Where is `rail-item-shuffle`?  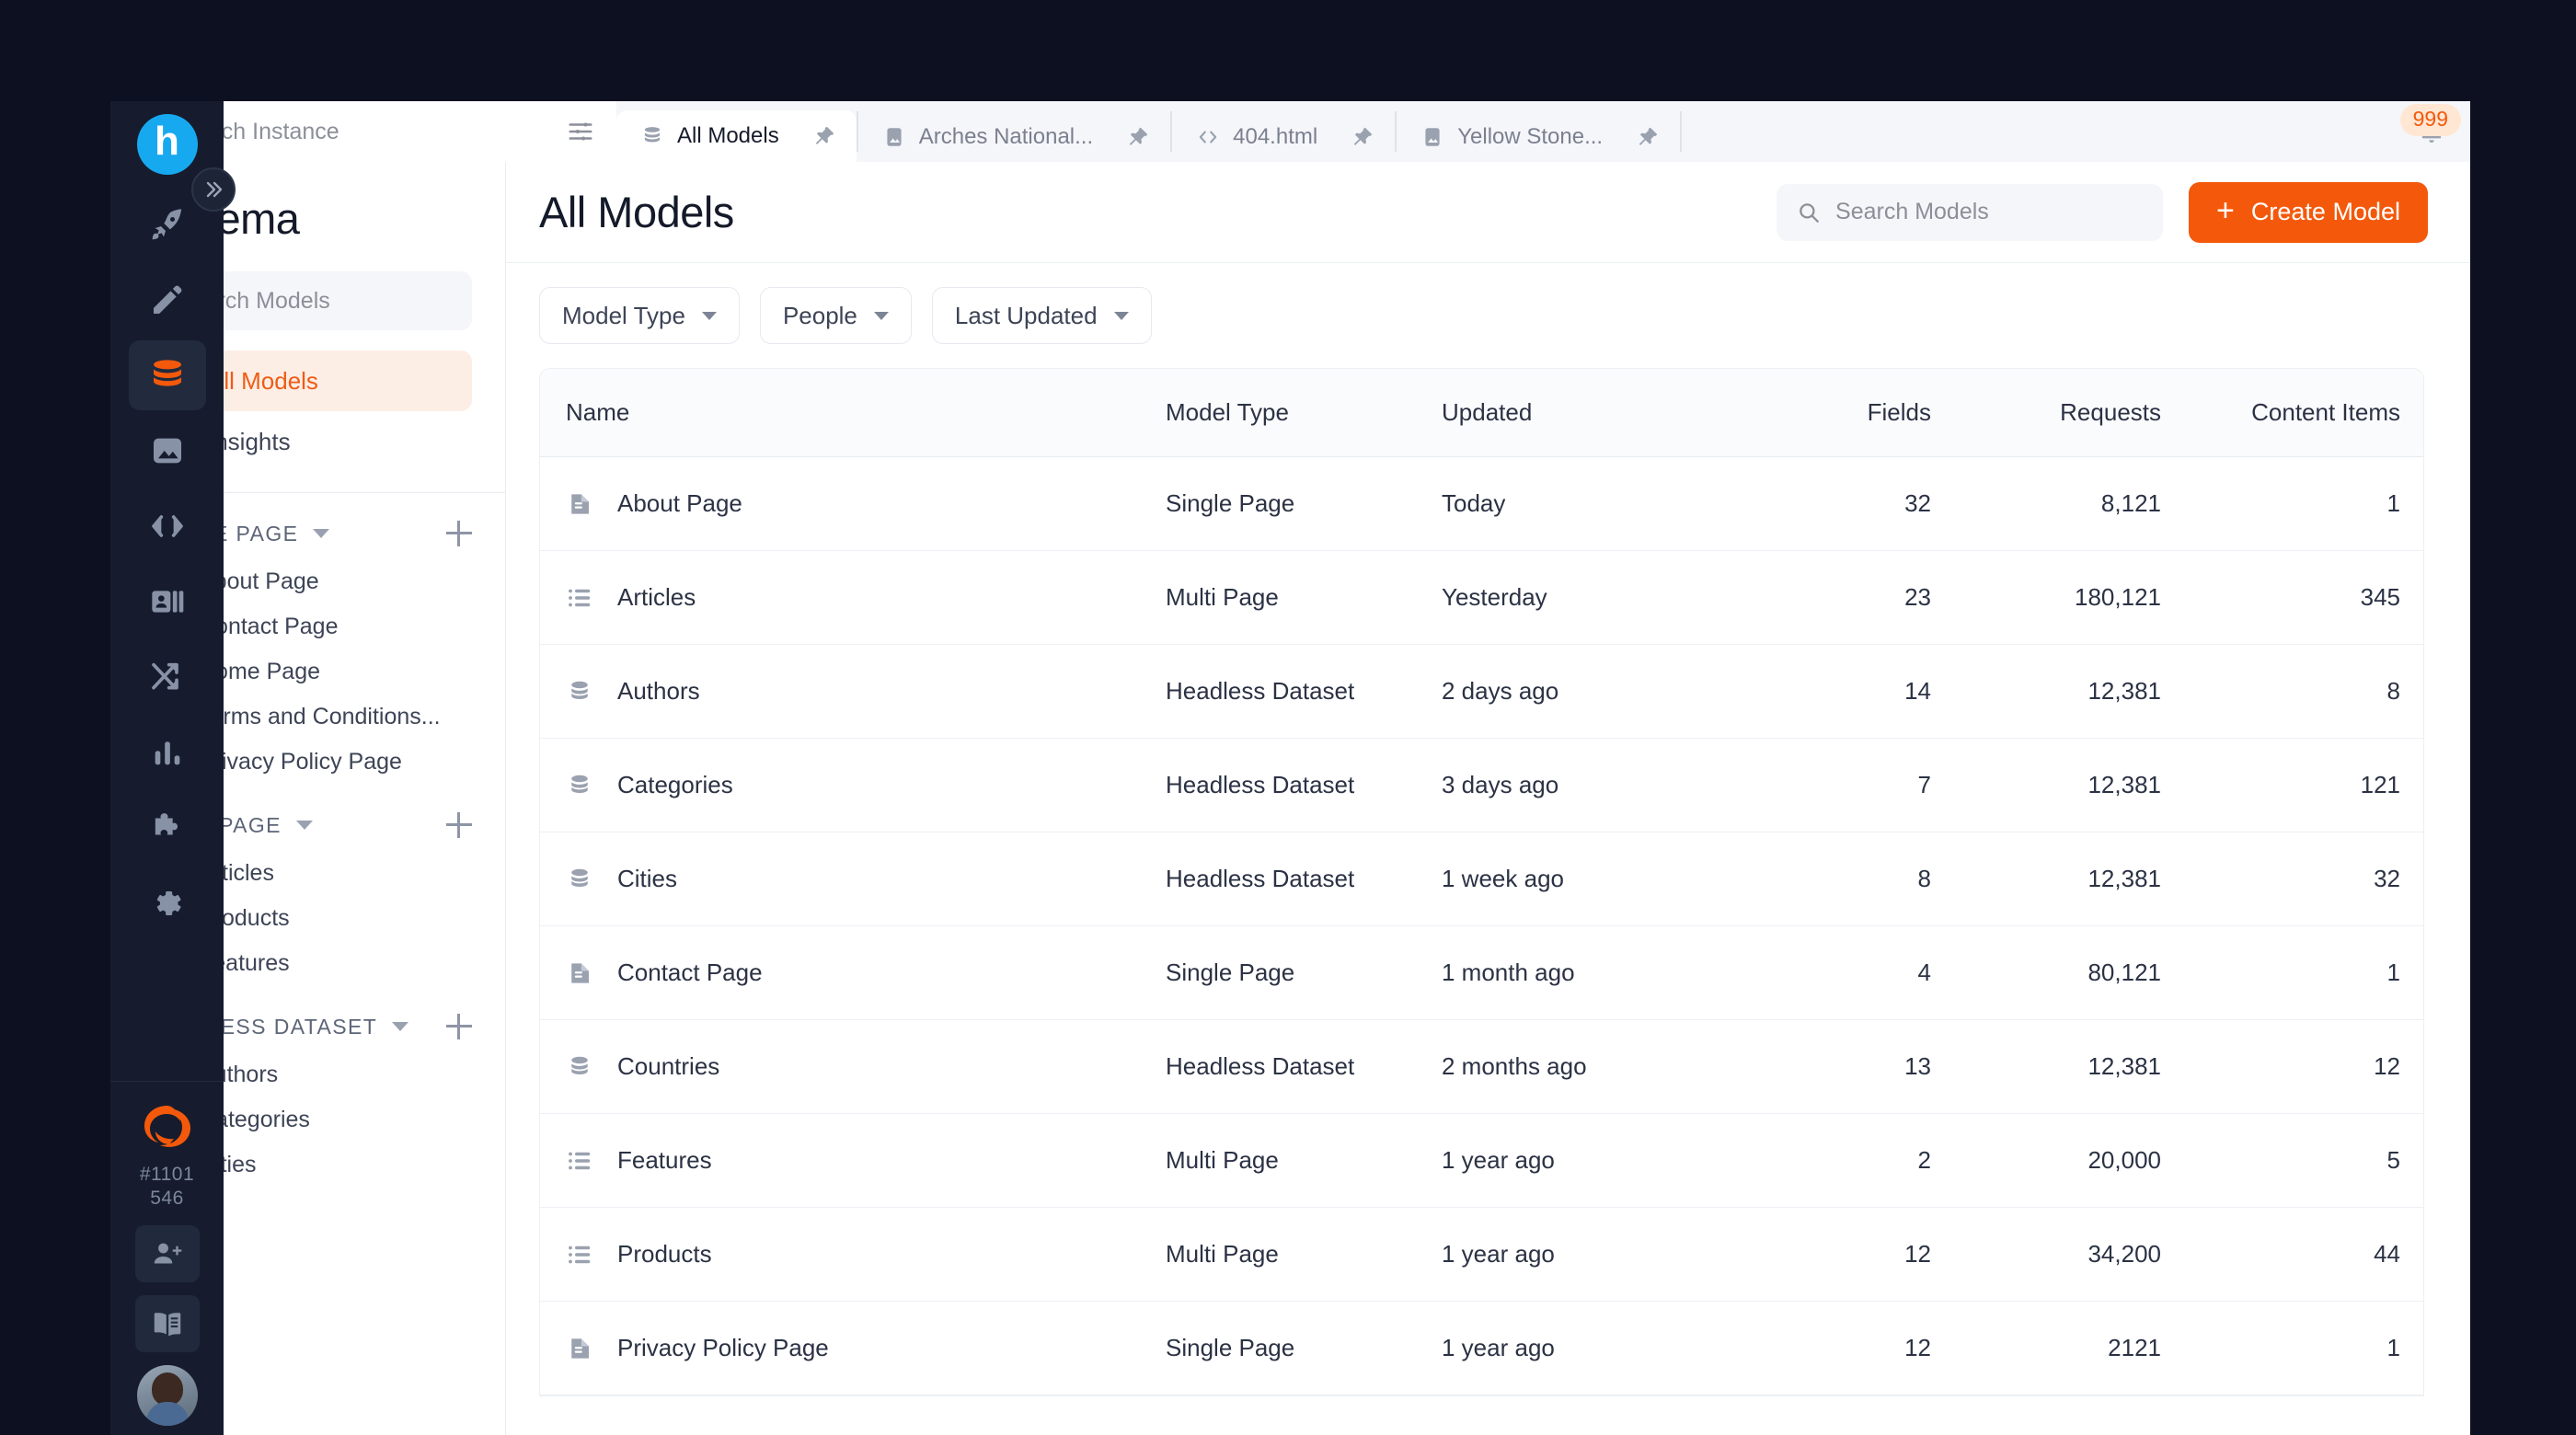
rail-item-shuffle is located at coordinates (167, 677).